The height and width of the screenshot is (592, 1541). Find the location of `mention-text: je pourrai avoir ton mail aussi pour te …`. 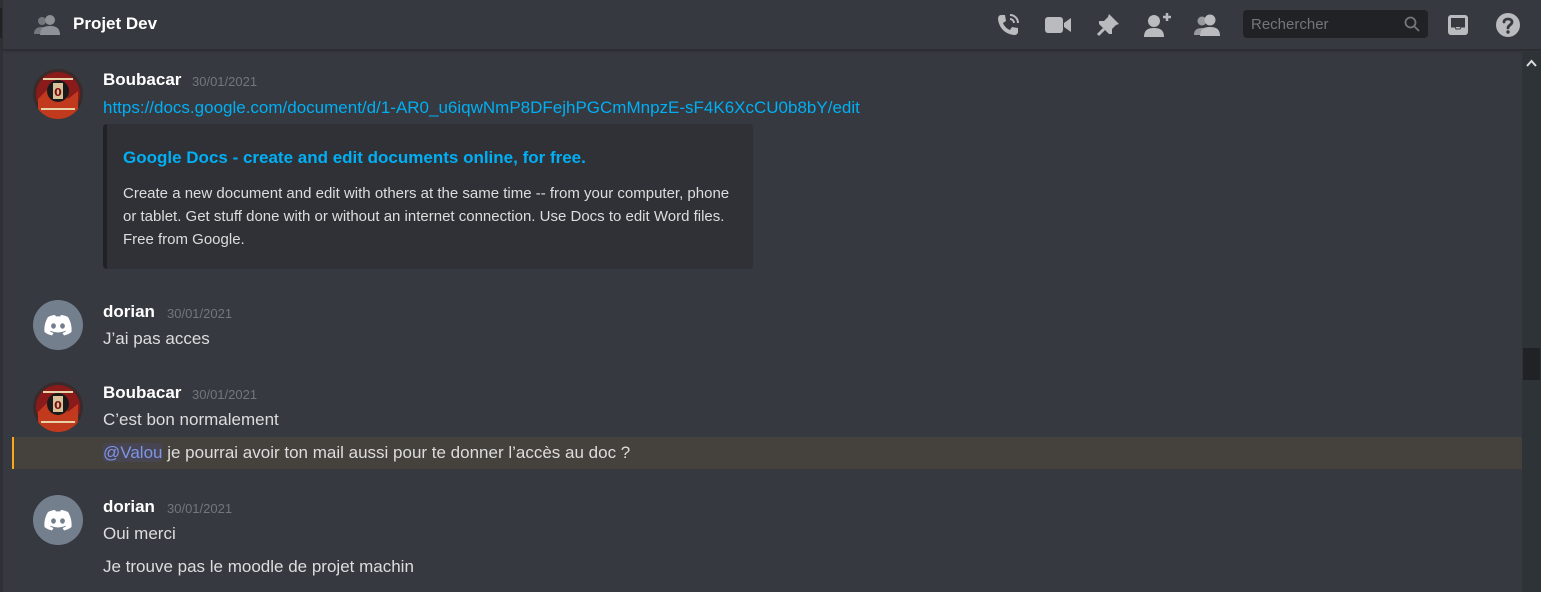

mention-text: je pourrai avoir ton mail aussi pour te … is located at coordinates (396, 452).